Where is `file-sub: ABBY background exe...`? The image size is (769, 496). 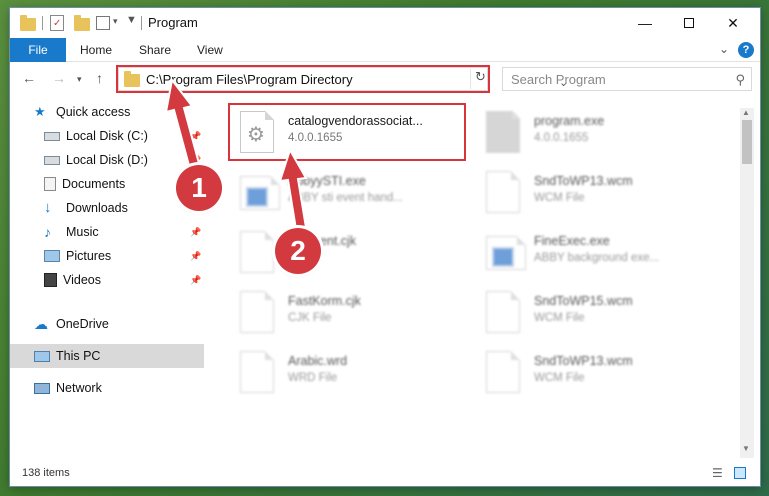
file-sub: ABBY background exe... is located at coordinates (597, 258).